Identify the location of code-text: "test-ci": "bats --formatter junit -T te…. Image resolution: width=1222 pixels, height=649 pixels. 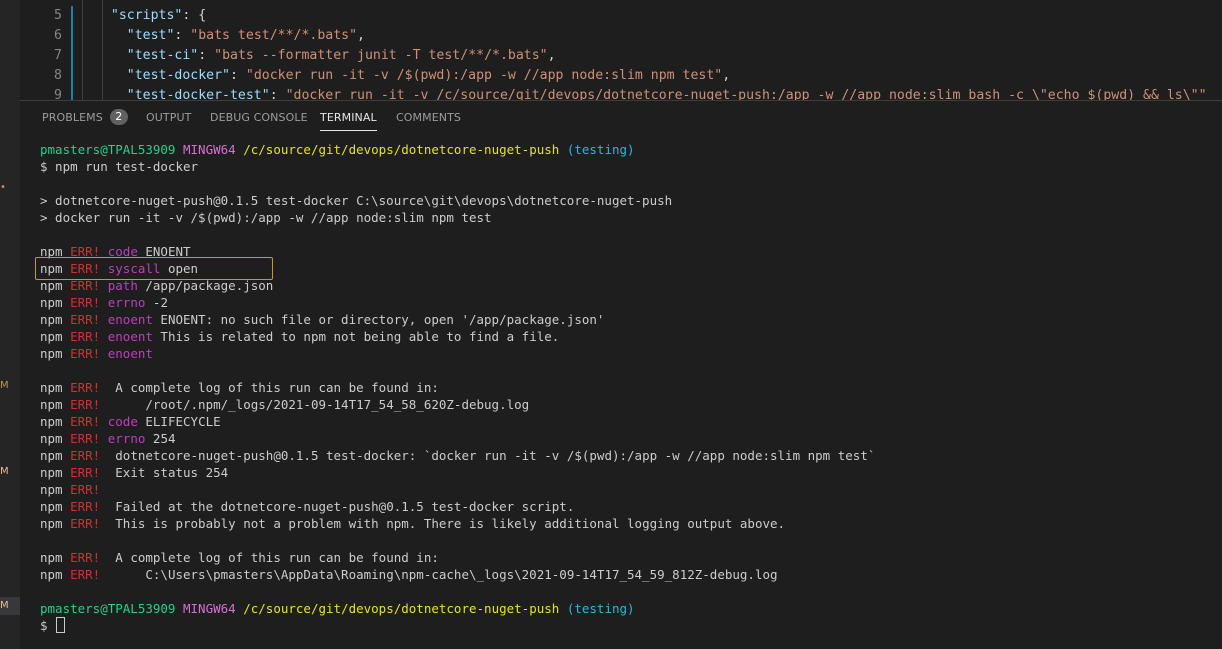
(325, 56).